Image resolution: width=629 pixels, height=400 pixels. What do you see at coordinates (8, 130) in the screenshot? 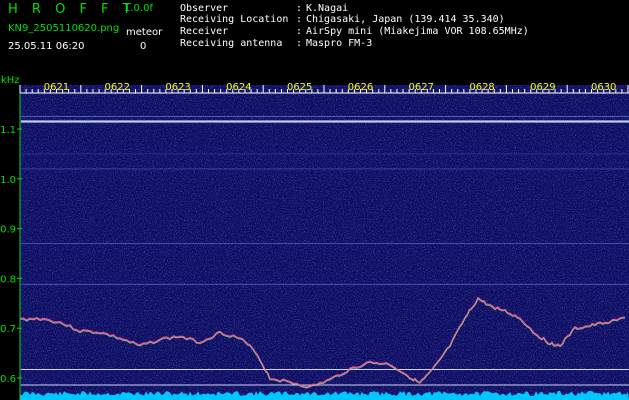
I see `y-tick-label: 1.1` at bounding box center [8, 130].